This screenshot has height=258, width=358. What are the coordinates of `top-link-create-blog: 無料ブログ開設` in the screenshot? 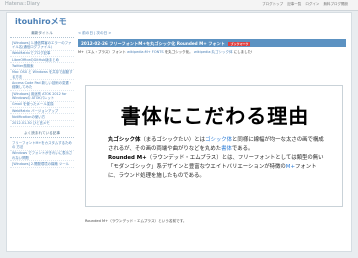 It's located at (336, 4).